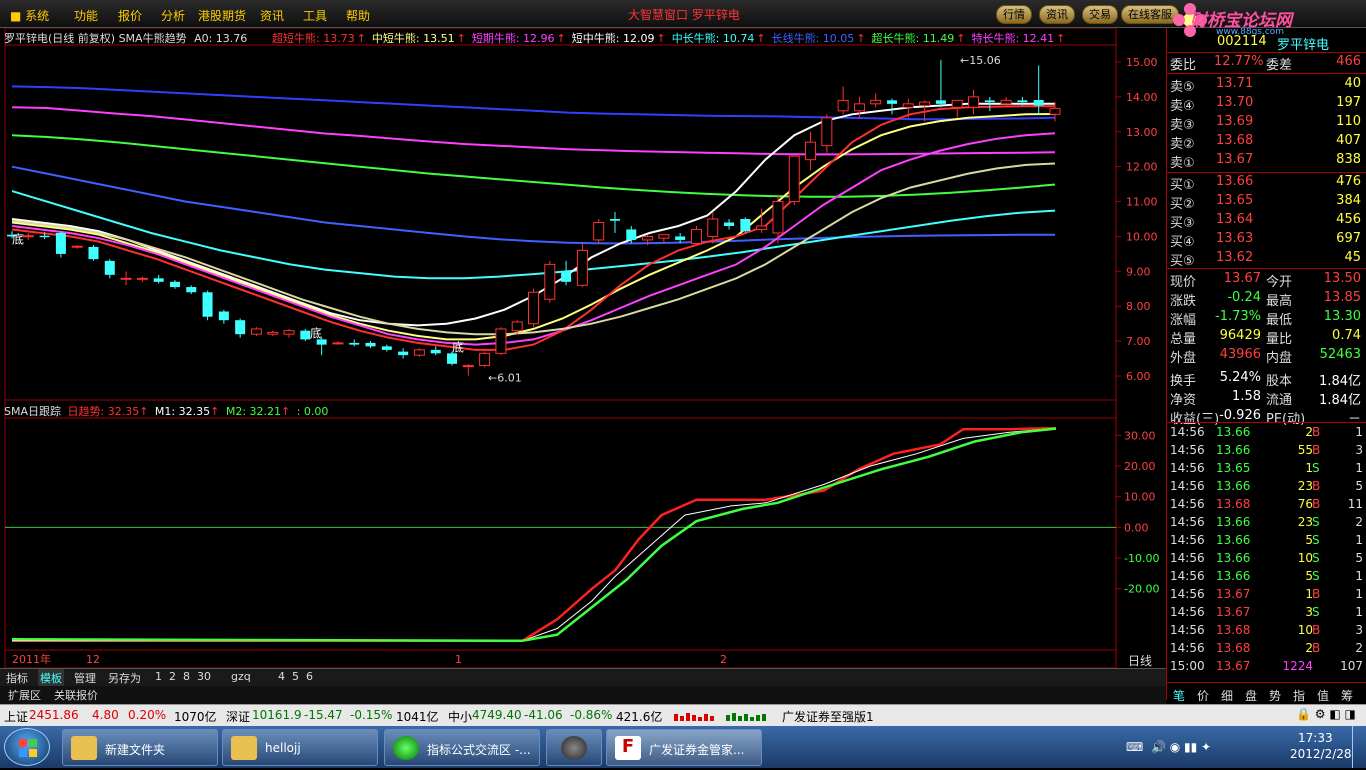 This screenshot has width=1366, height=770. What do you see at coordinates (1267, 417) in the screenshot?
I see `quote-row: 收益(三) -0.926 PE(动) －` at bounding box center [1267, 417].